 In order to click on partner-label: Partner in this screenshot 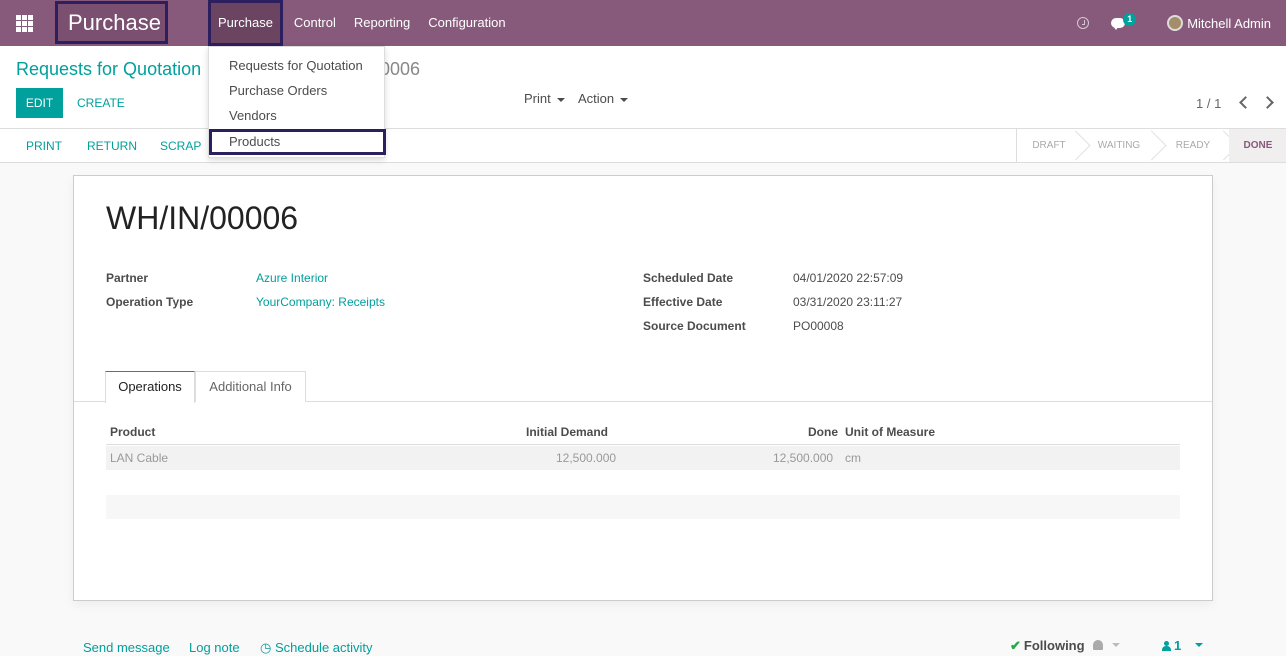, I will do `click(127, 278)`.